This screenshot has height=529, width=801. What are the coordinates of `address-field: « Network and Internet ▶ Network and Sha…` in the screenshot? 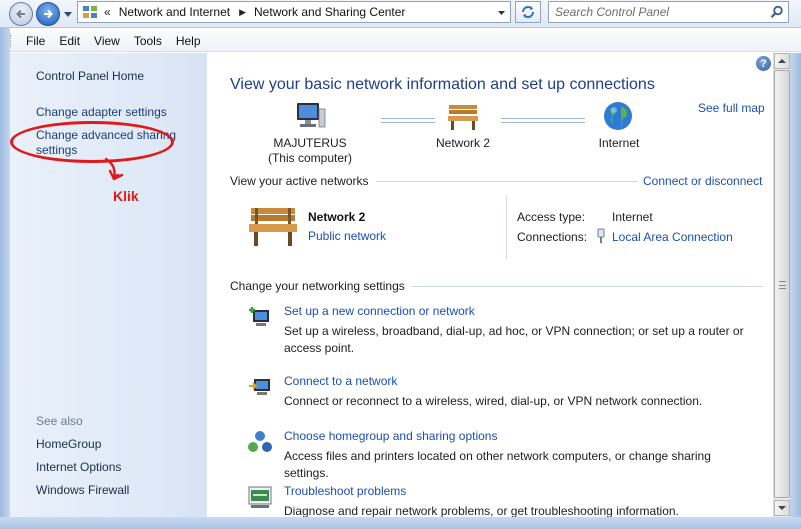 It's located at (294, 12).